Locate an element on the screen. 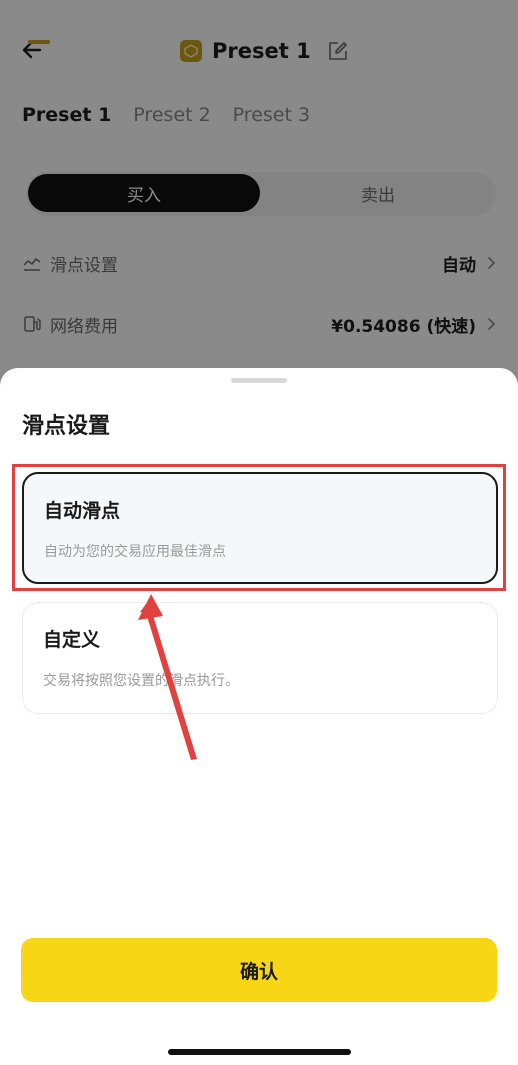 The image size is (518, 1065). sheet-drag-handle is located at coordinates (259, 380).